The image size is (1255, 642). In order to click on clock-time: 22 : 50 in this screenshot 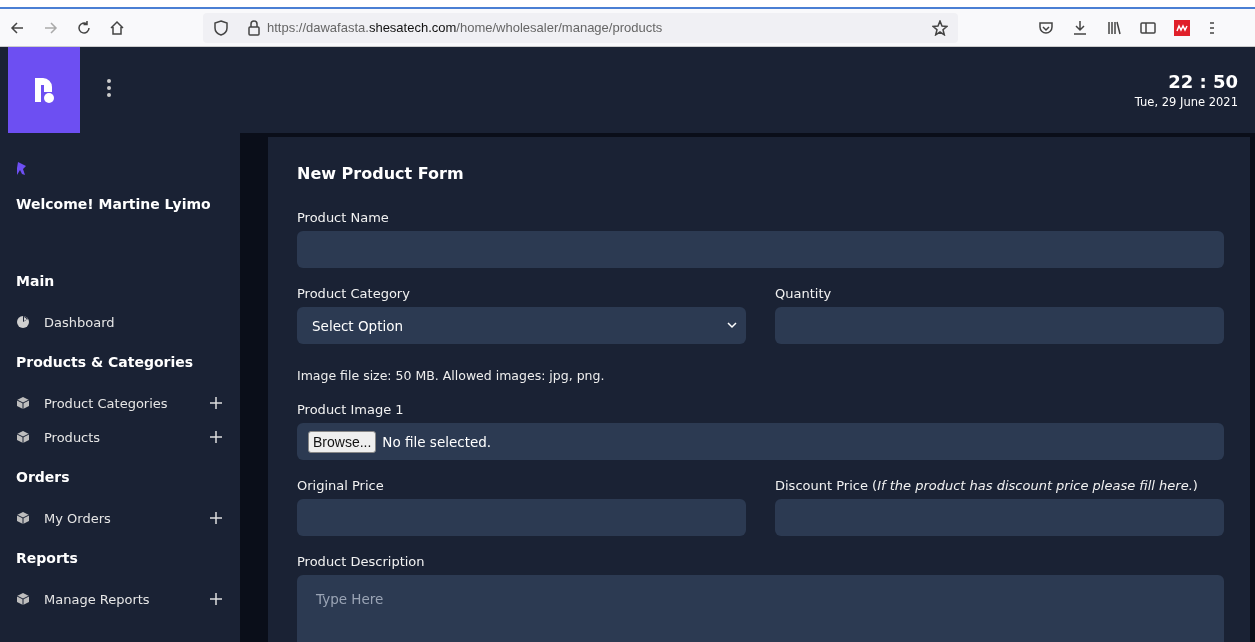, I will do `click(1203, 81)`.